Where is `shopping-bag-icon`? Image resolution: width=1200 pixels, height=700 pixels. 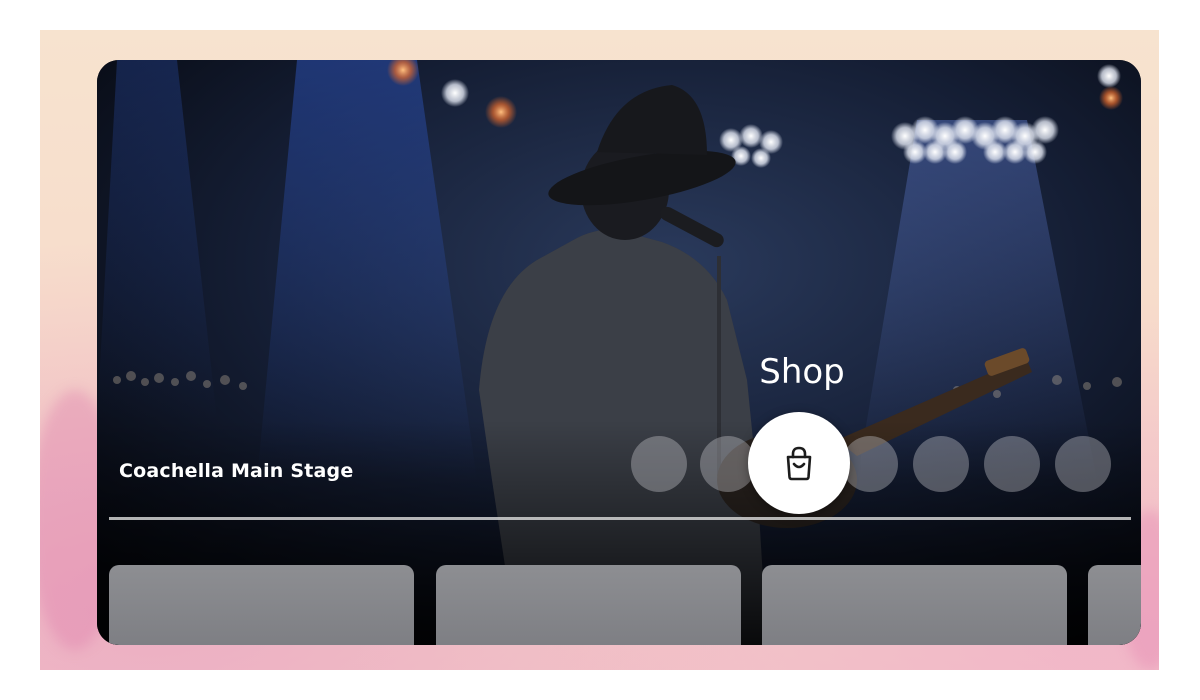
shopping-bag-icon is located at coordinates (799, 463).